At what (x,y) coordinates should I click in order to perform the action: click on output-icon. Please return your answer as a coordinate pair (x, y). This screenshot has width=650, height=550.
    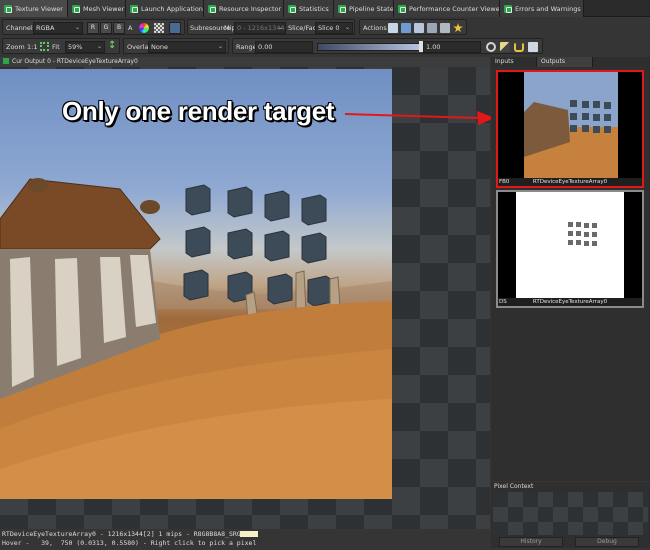
    Looking at the image, I should click on (6, 61).